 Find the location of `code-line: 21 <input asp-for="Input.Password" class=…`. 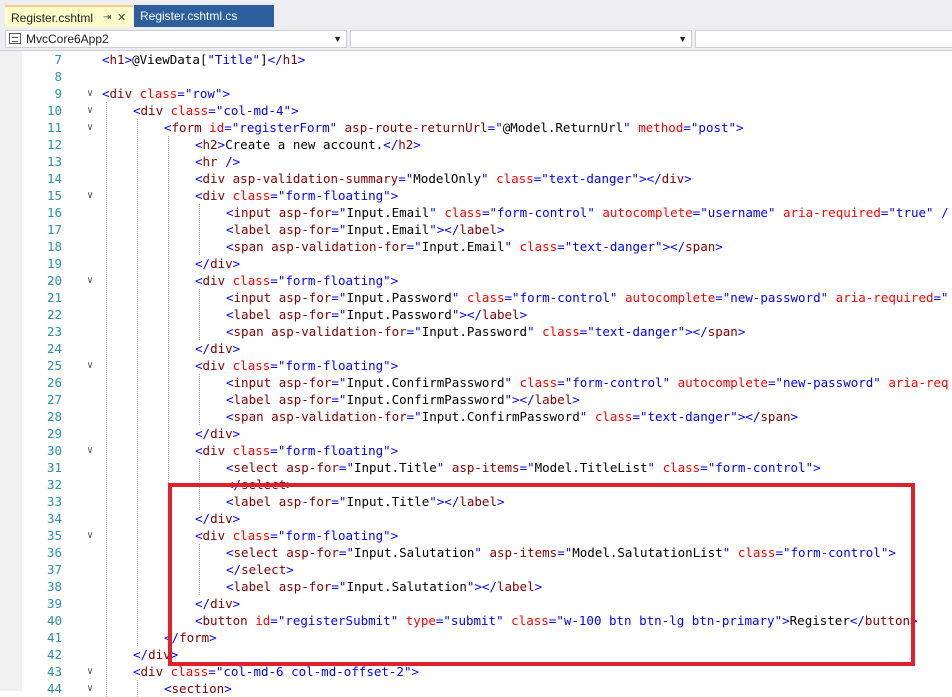

code-line: 21 <input asp-for="Input.Password" class=… is located at coordinates (476, 297).